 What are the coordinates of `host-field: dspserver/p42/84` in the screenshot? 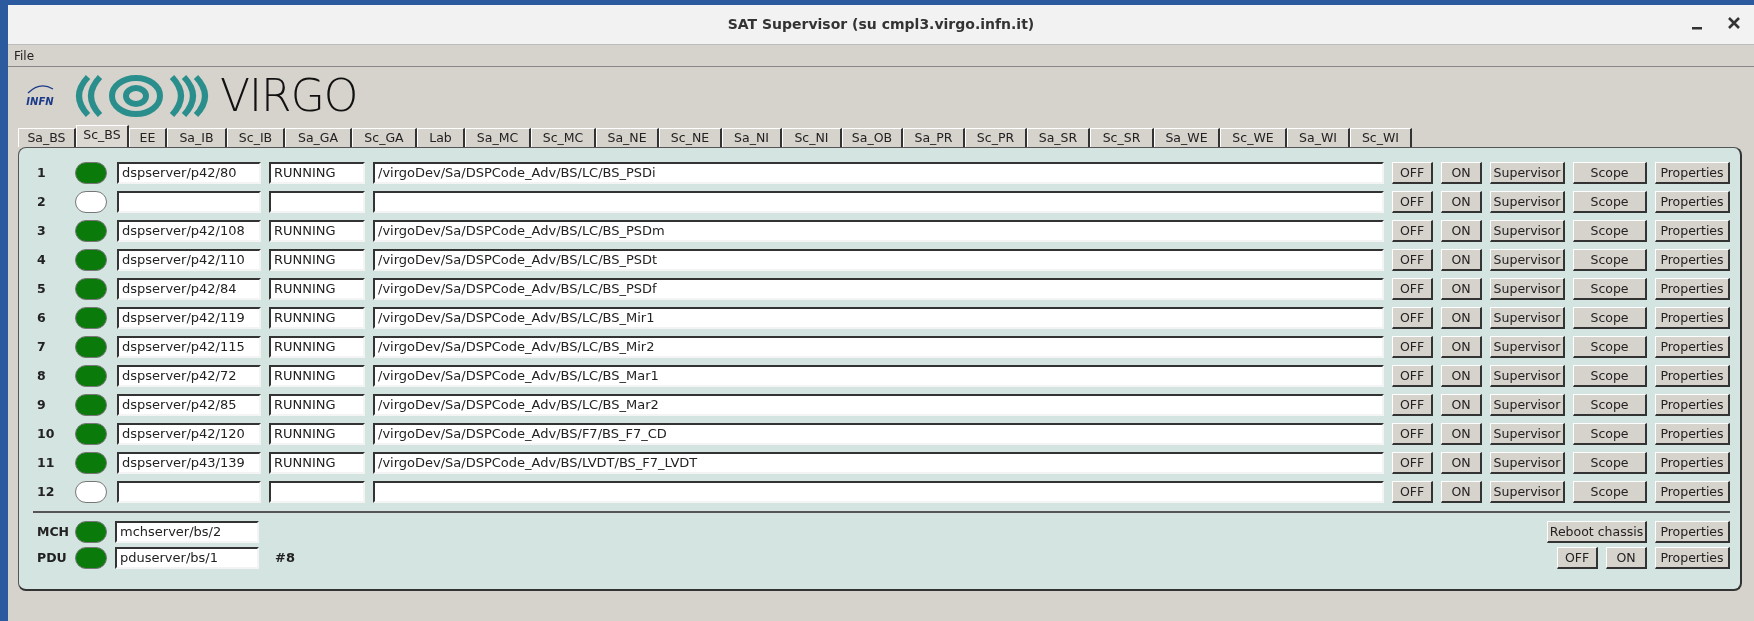 It's located at (189, 289).